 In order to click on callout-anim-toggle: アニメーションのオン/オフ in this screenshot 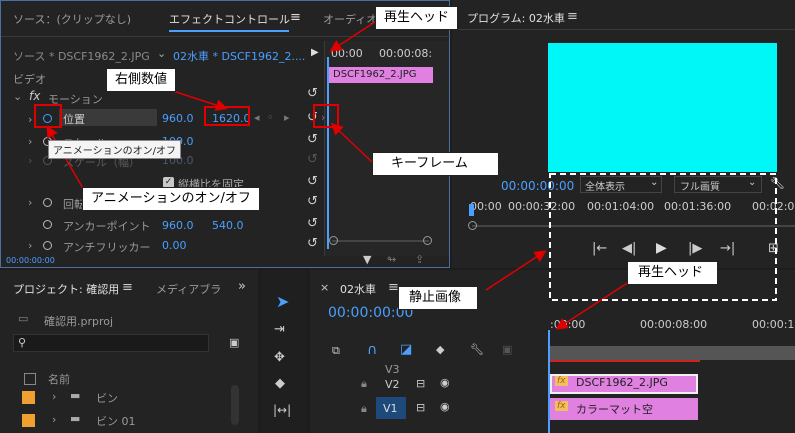, I will do `click(171, 199)`.